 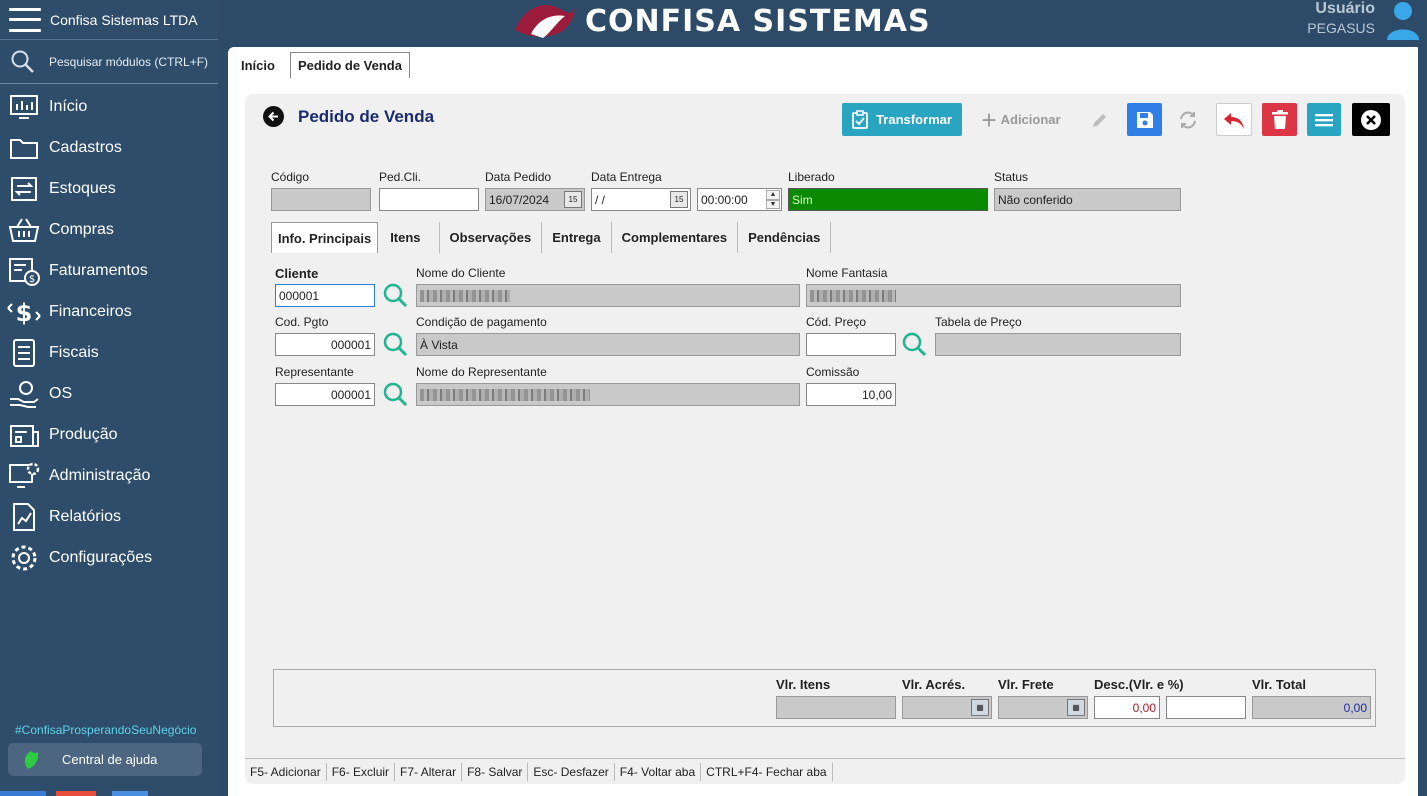 I want to click on sidebar-item-label: Relatórios, so click(x=85, y=516).